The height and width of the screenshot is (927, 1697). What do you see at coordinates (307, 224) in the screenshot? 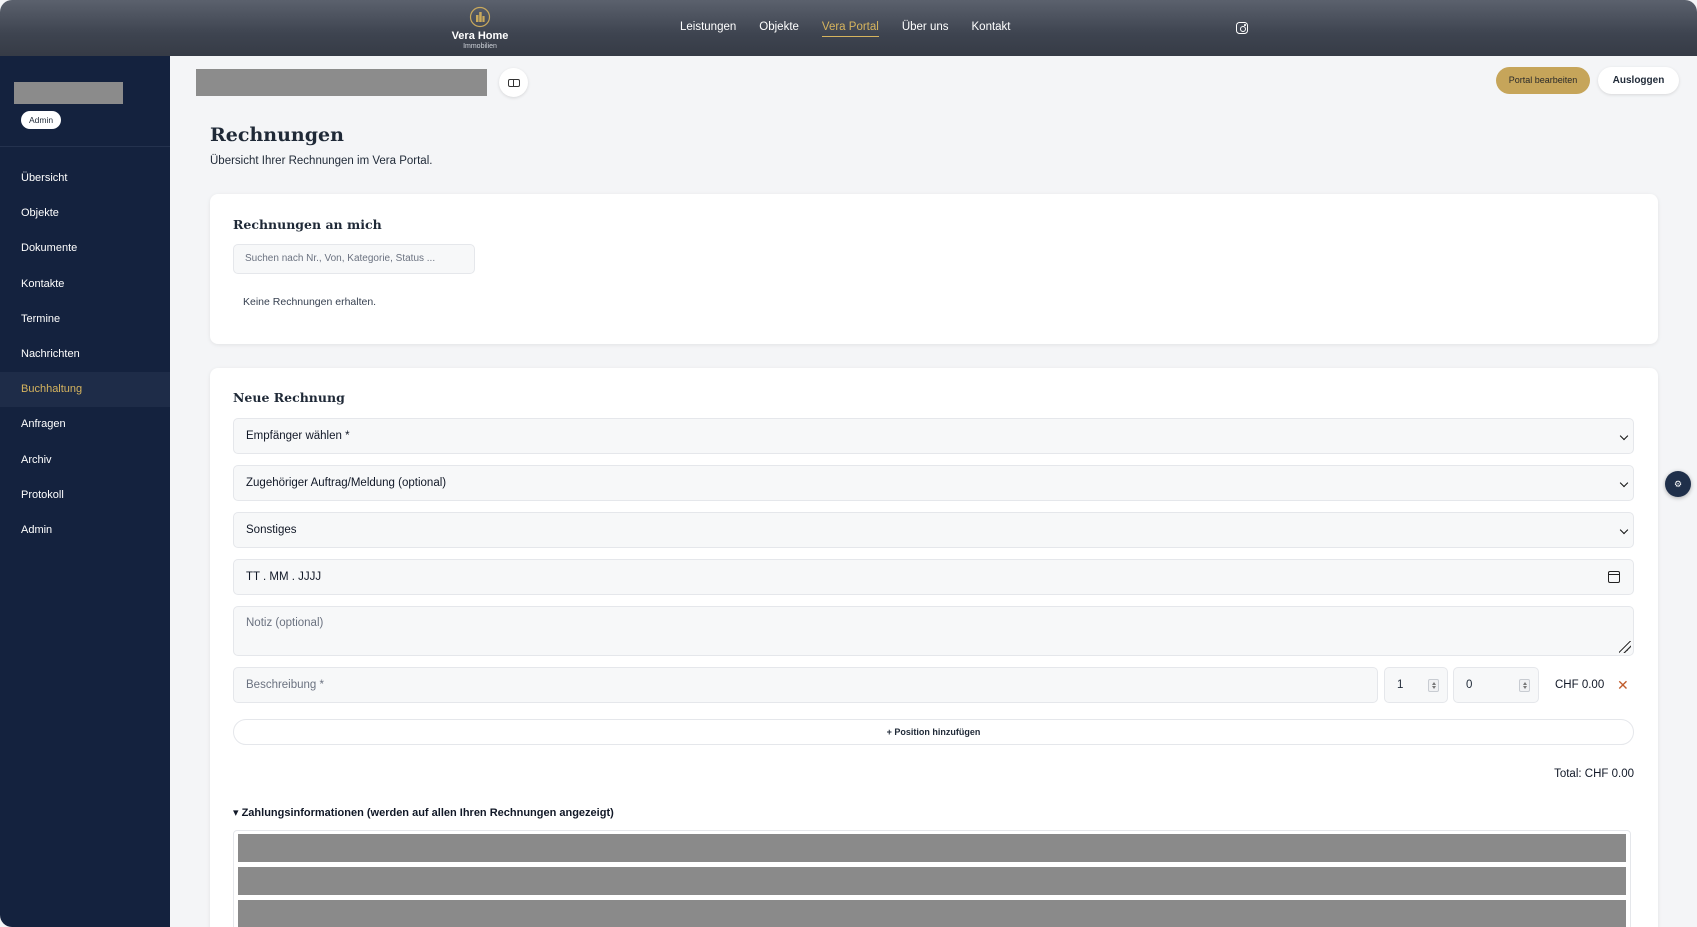
I see `received-invoices-title: Rechnungen an mich` at bounding box center [307, 224].